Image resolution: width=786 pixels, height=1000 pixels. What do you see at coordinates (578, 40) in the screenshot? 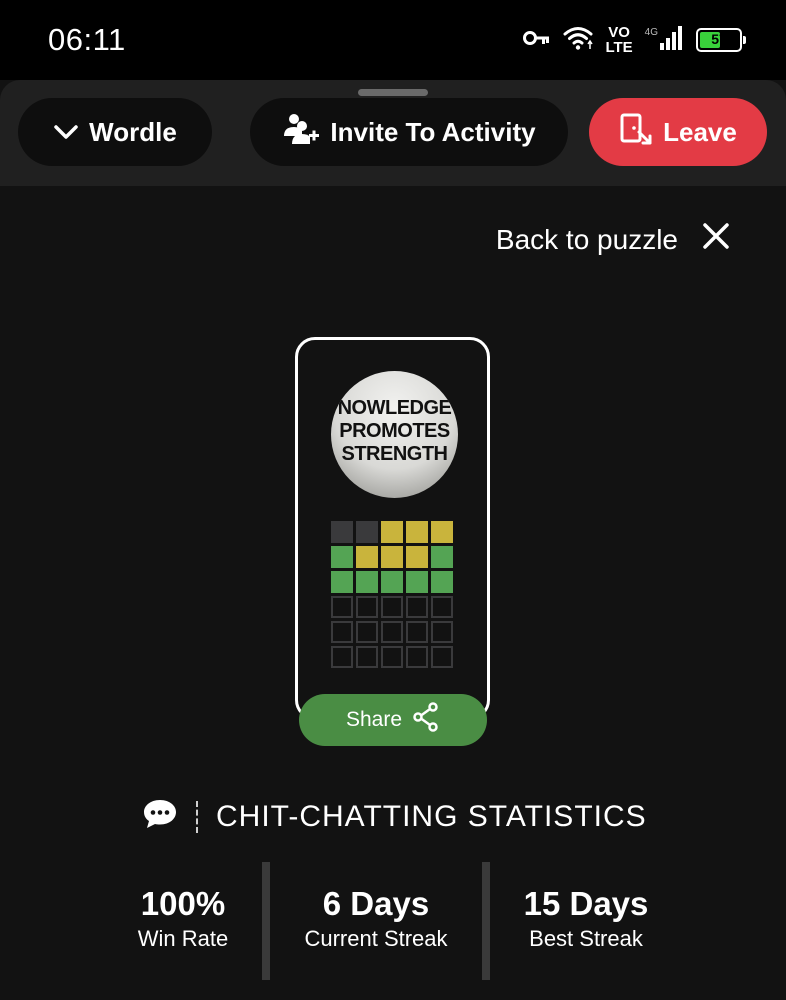
I see `wifi-icon` at bounding box center [578, 40].